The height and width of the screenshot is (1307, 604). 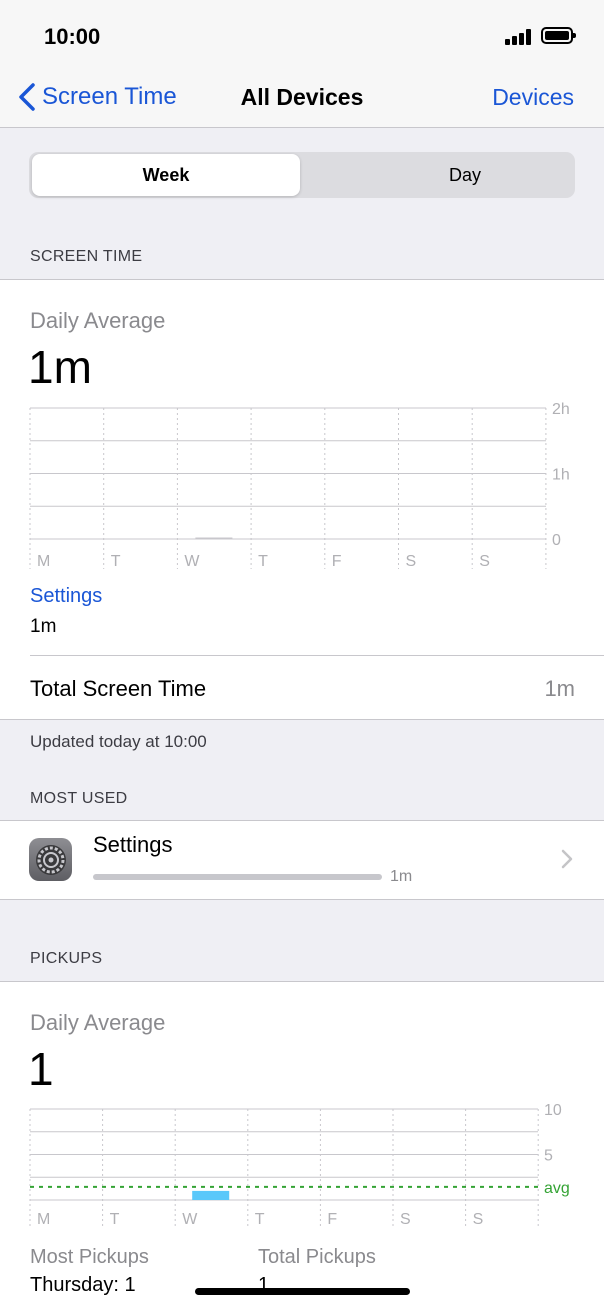 What do you see at coordinates (553, 1110) in the screenshot?
I see `y-tick-label: 10` at bounding box center [553, 1110].